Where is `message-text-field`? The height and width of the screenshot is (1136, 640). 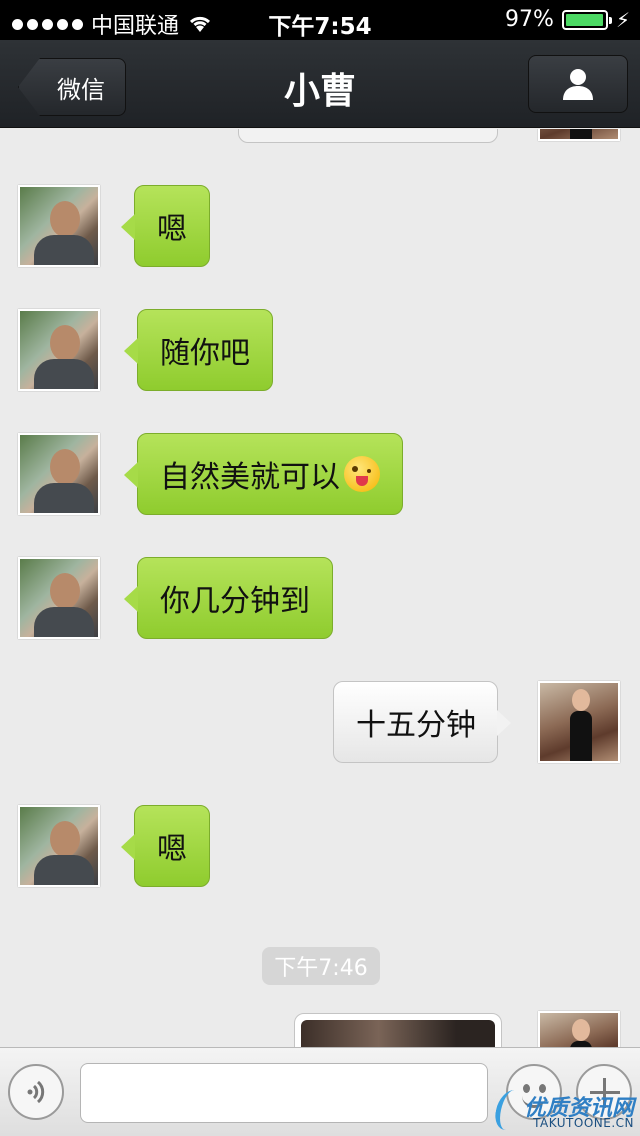
message-text-field is located at coordinates (284, 1093).